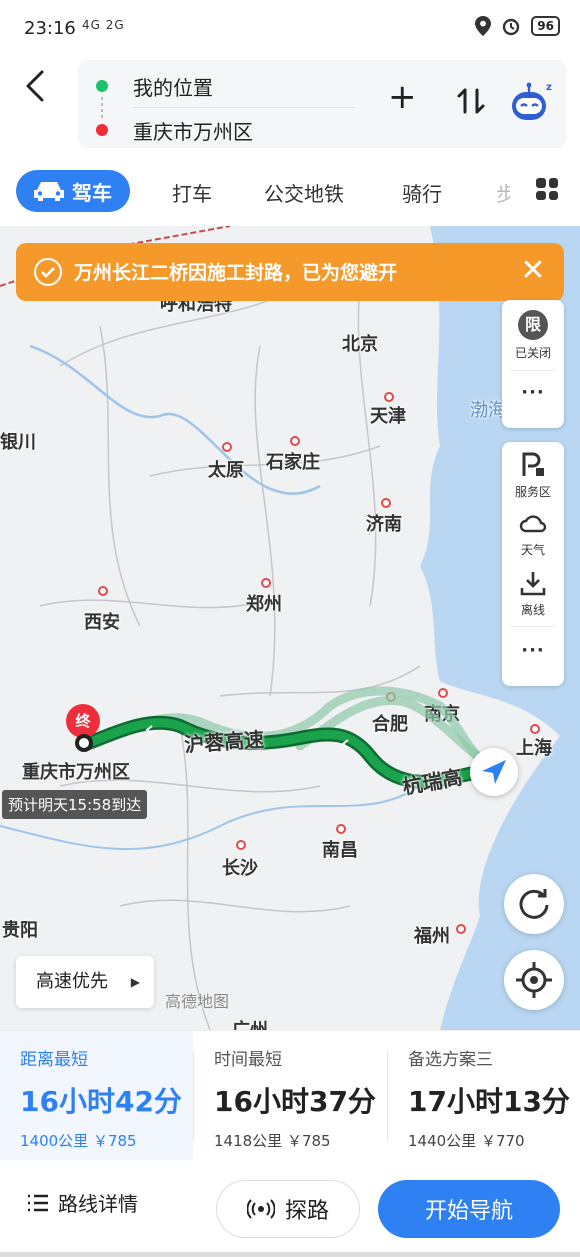 The height and width of the screenshot is (1257, 580). What do you see at coordinates (533, 524) in the screenshot?
I see `cloud-icon` at bounding box center [533, 524].